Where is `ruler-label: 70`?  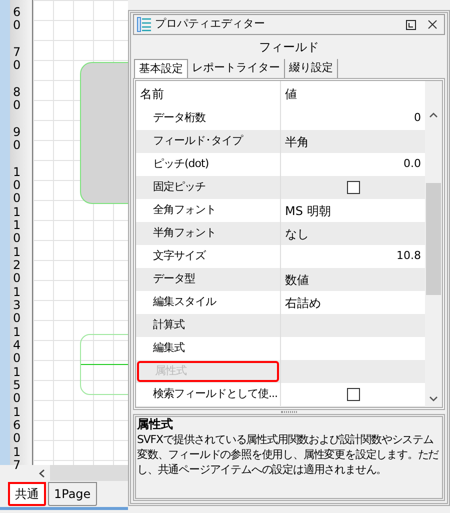
ruler-label: 70 is located at coordinates (17, 59).